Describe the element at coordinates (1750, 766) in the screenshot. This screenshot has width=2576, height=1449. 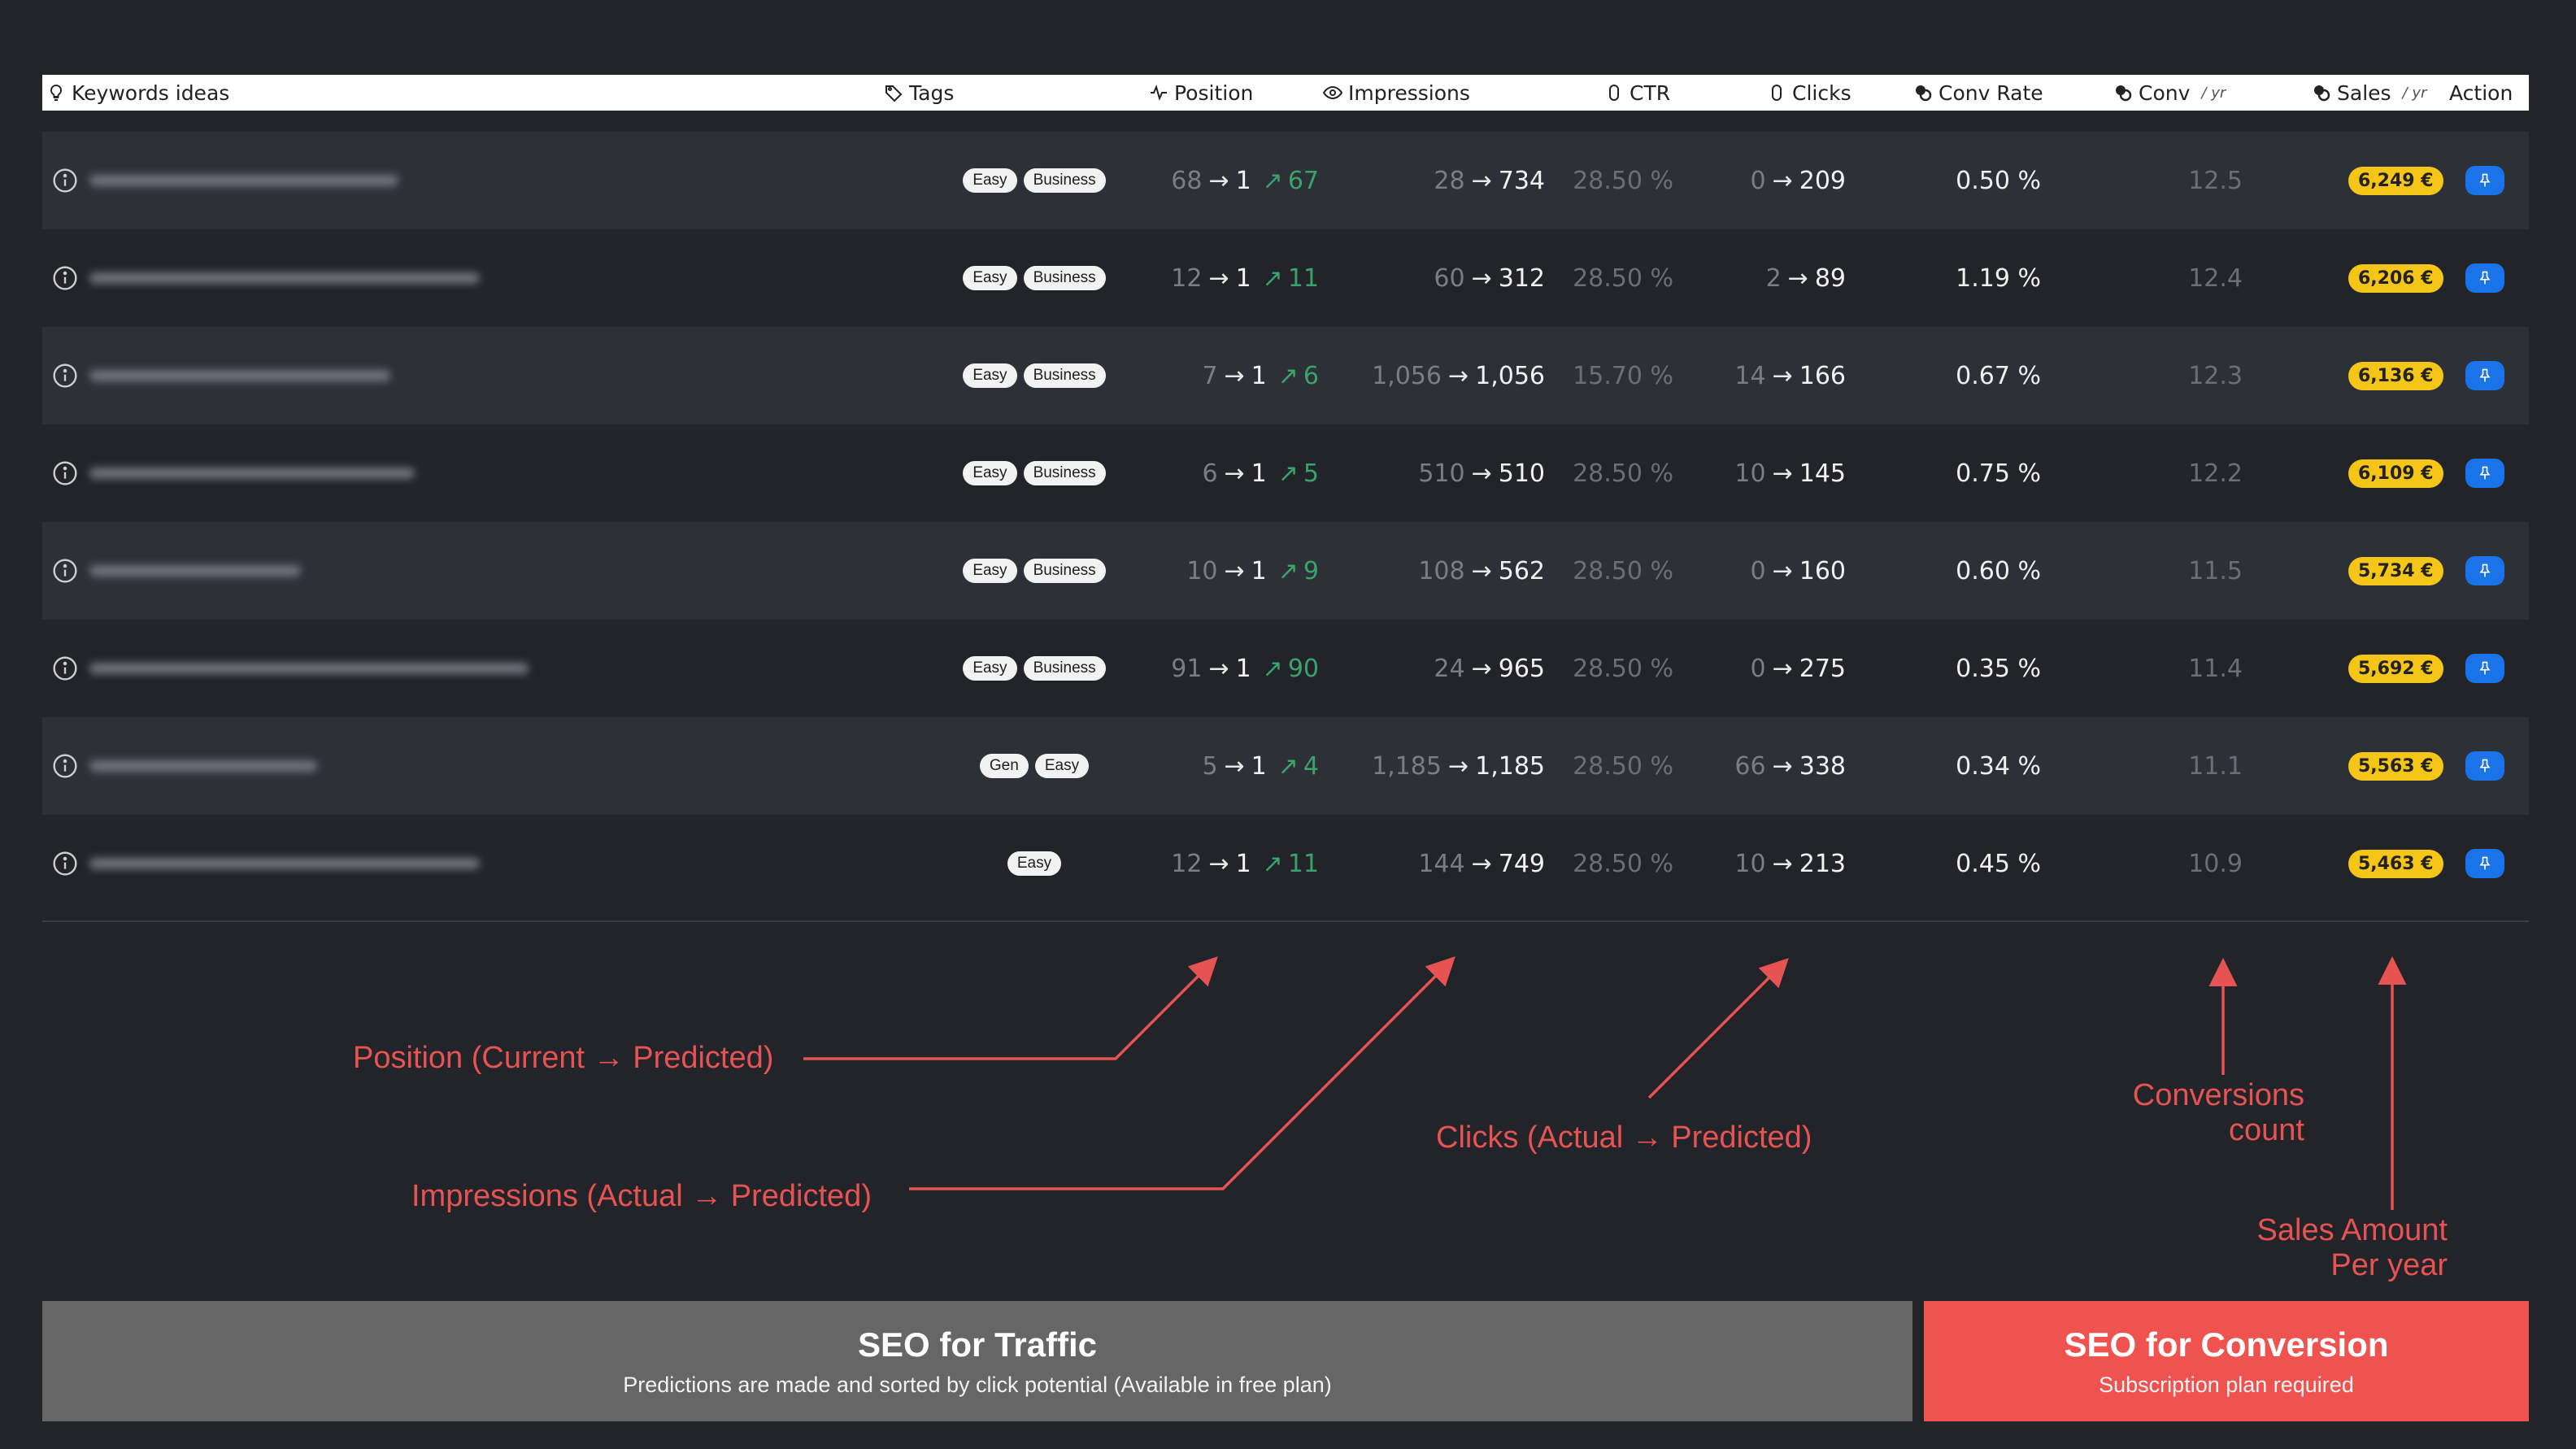
I see `clicks-actual: 66` at that location.